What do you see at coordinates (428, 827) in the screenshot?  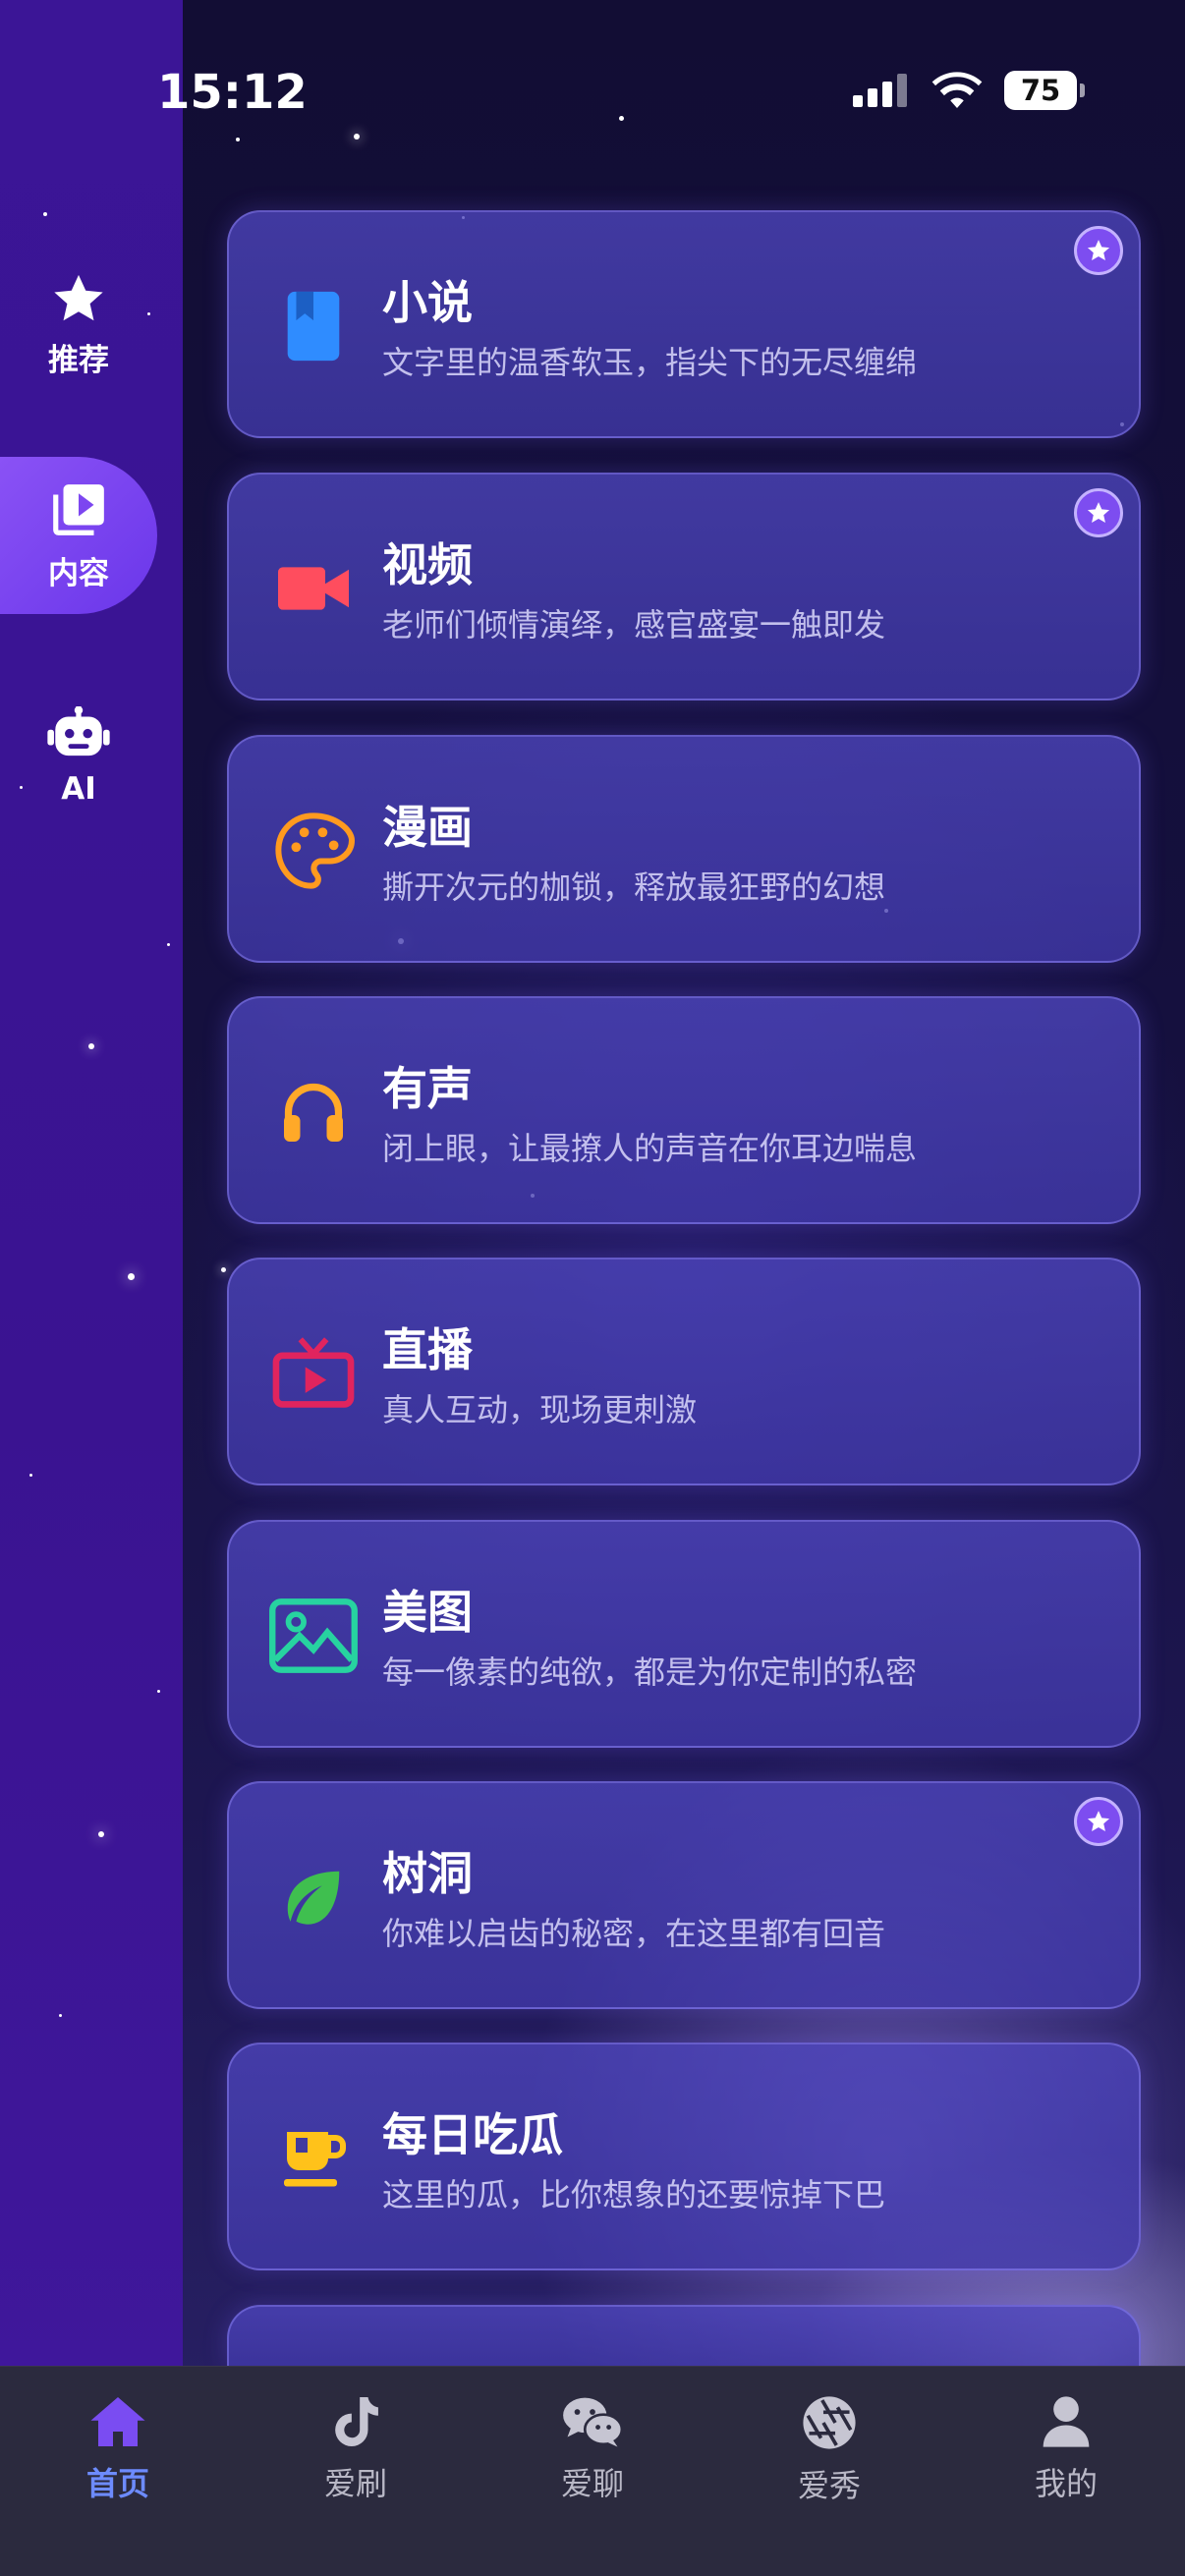 I see `card-title: 漫画` at bounding box center [428, 827].